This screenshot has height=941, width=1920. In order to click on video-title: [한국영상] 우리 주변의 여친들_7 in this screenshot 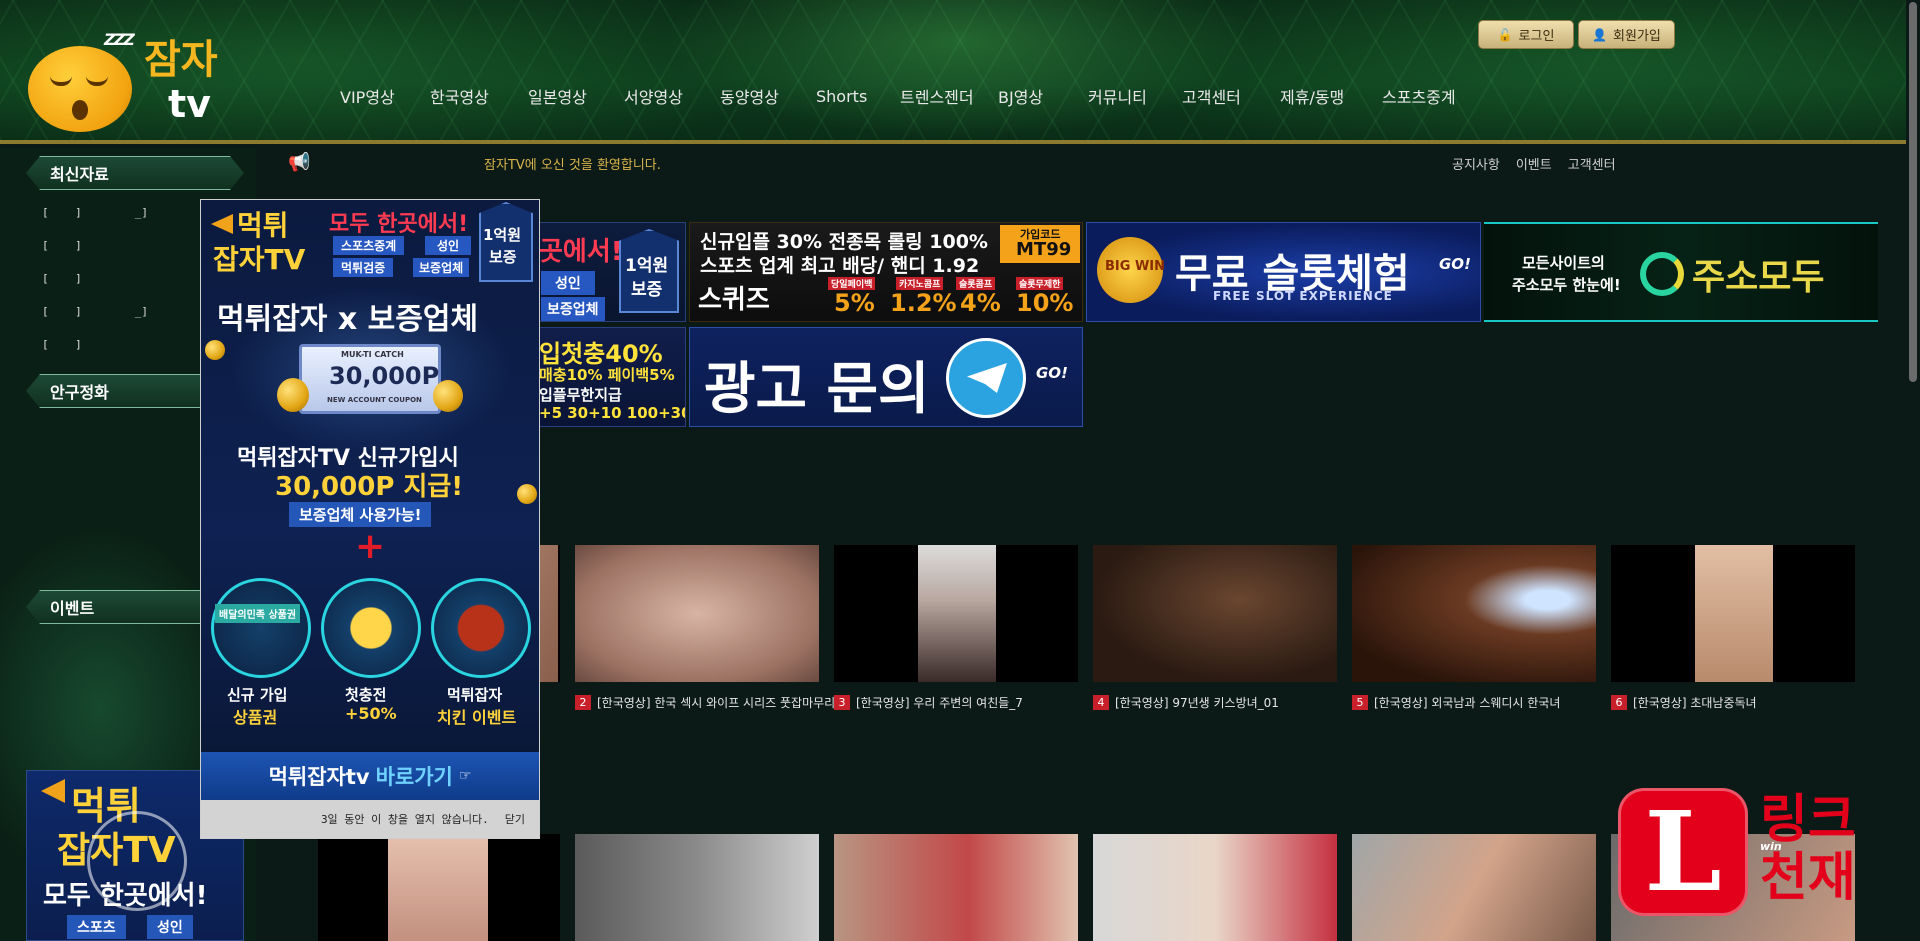, I will do `click(939, 702)`.